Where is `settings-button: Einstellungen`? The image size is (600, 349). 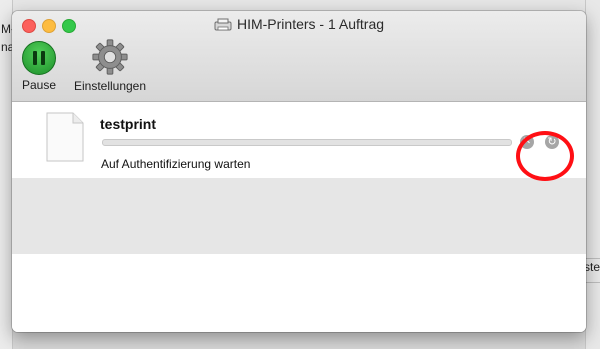 settings-button: Einstellungen is located at coordinates (110, 65).